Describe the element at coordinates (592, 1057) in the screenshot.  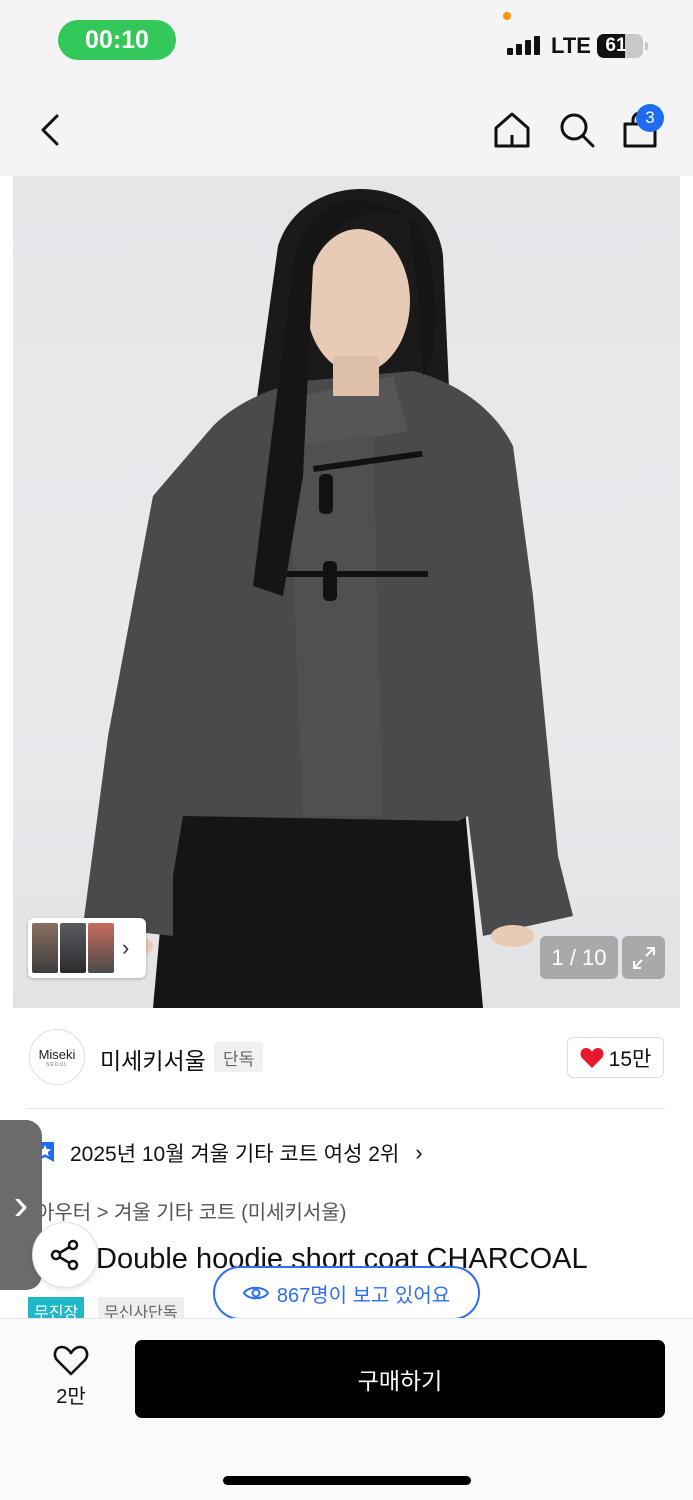
I see `heart-filled-icon` at that location.